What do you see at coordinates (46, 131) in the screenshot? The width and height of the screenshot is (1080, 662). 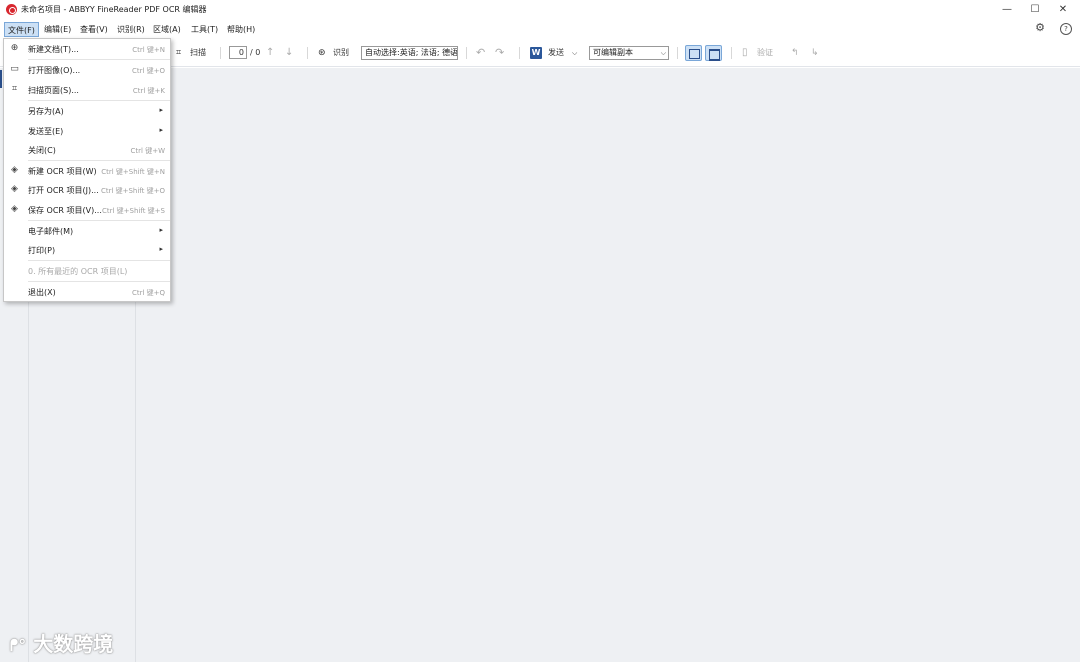 I see `menu-item-label: 发送至(E)` at bounding box center [46, 131].